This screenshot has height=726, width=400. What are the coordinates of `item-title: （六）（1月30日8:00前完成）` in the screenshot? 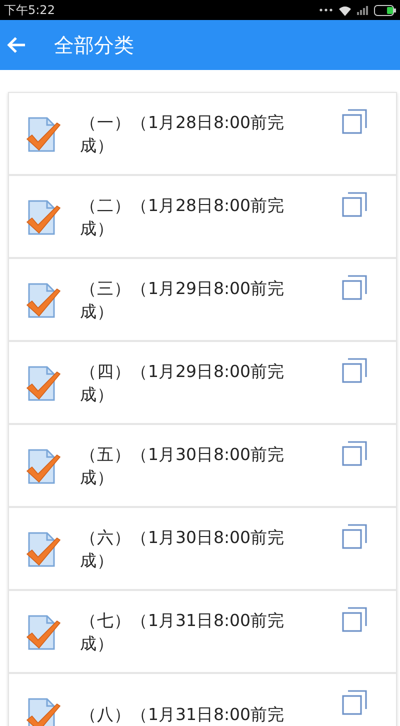 It's located at (183, 549).